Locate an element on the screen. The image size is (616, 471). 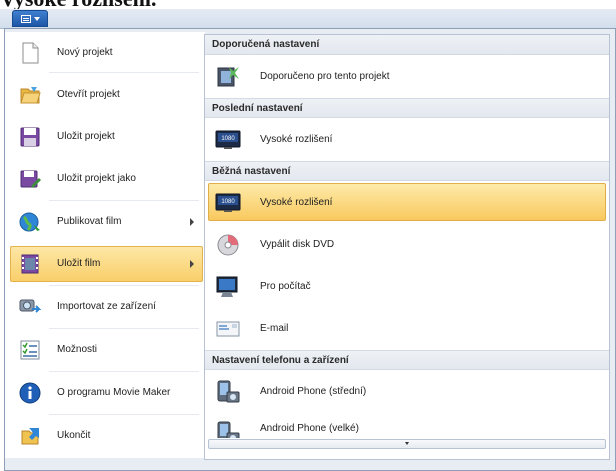
for-computer-label: Pro počítač is located at coordinates (285, 286).